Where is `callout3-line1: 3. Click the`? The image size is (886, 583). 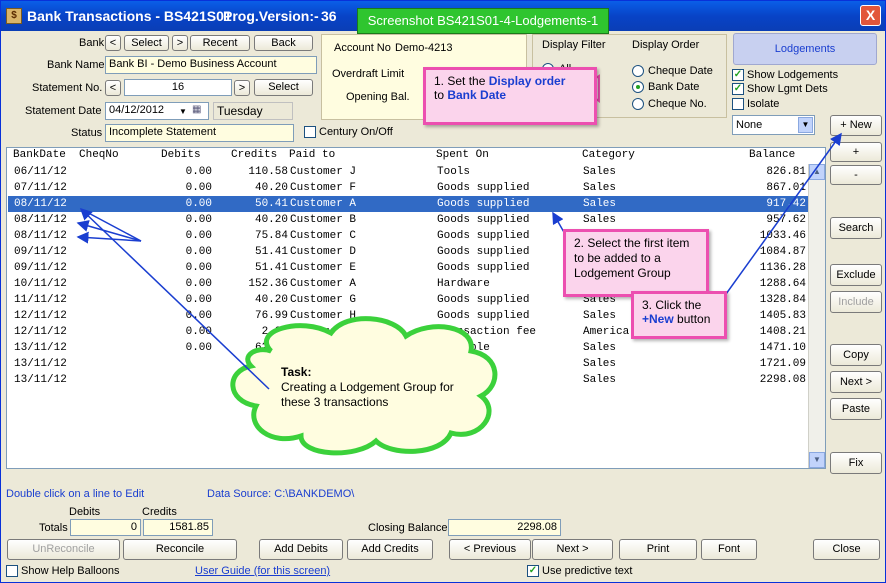 callout3-line1: 3. Click the is located at coordinates (672, 305).